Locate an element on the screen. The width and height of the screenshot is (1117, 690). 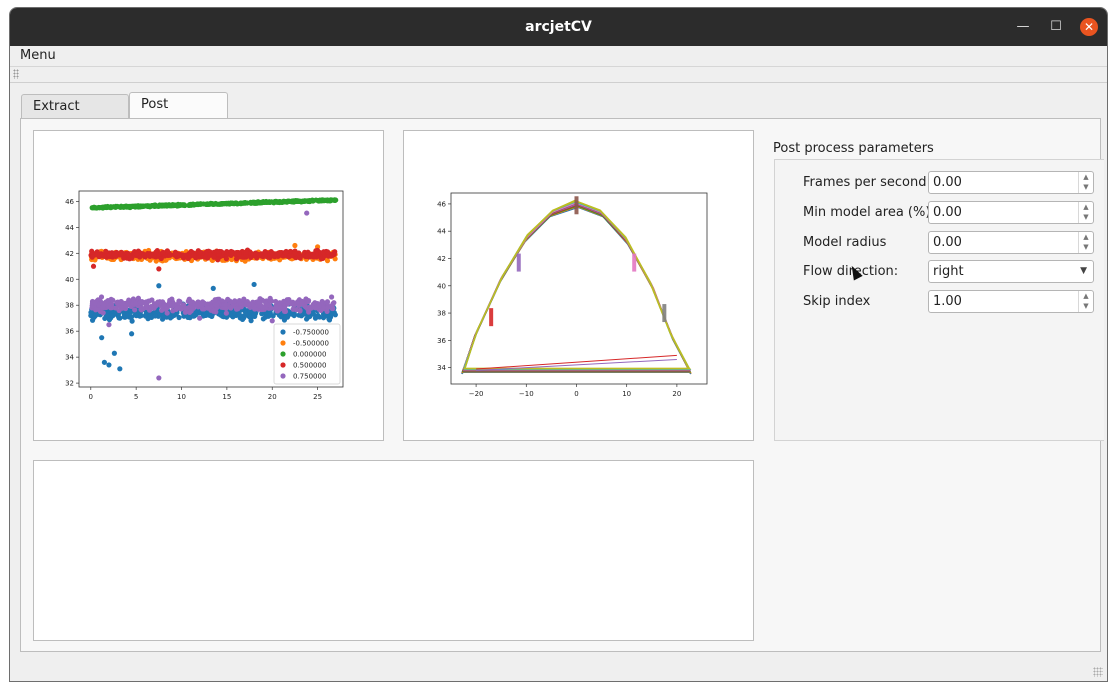
min-area-stepper: ▲ ▼ is located at coordinates (1085, 212).